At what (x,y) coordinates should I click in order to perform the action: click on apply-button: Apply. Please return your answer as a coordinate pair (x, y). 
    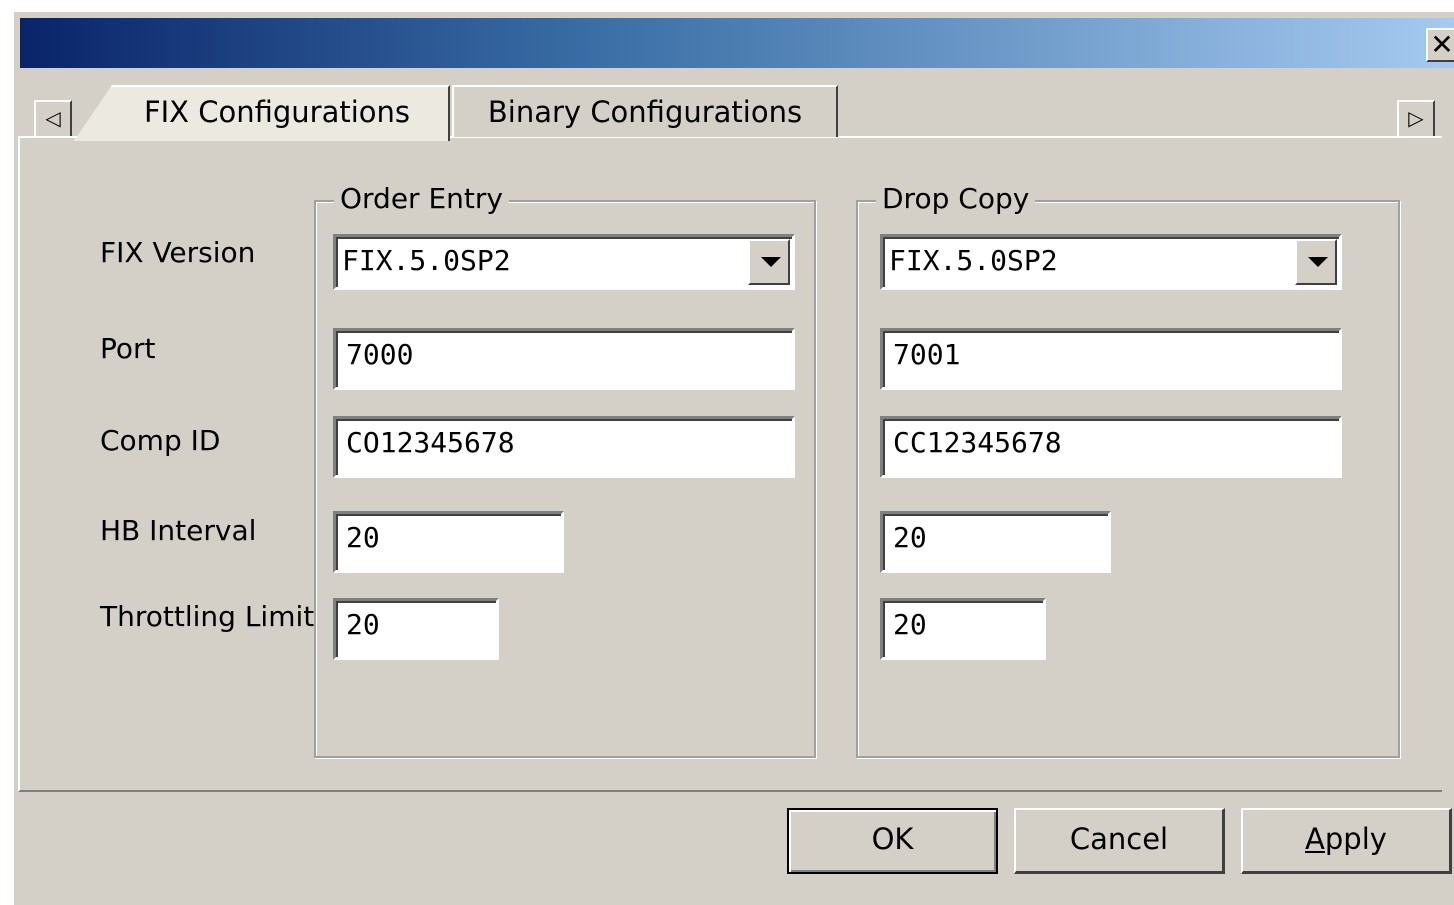
    Looking at the image, I should click on (1346, 841).